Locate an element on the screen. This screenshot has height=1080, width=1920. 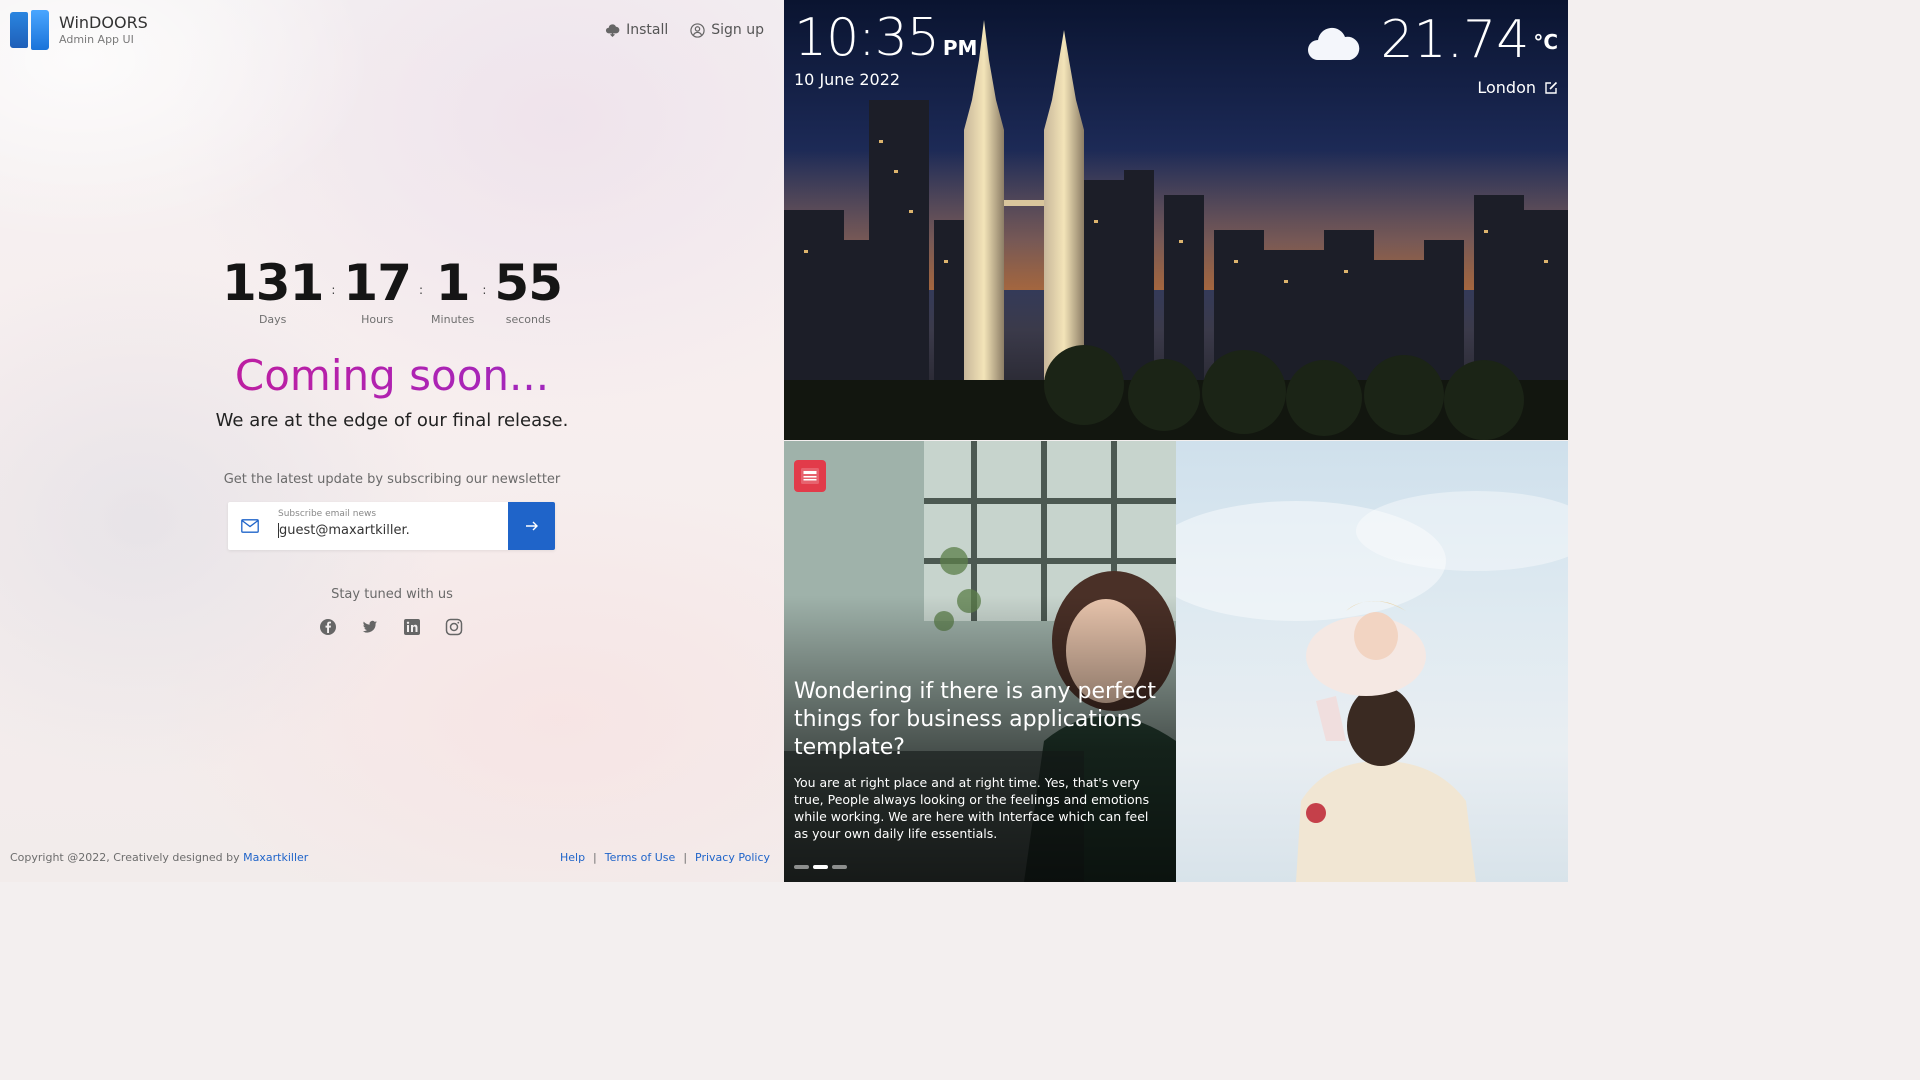
brand: WinDOORS Admin App UI is located at coordinates (79, 30).